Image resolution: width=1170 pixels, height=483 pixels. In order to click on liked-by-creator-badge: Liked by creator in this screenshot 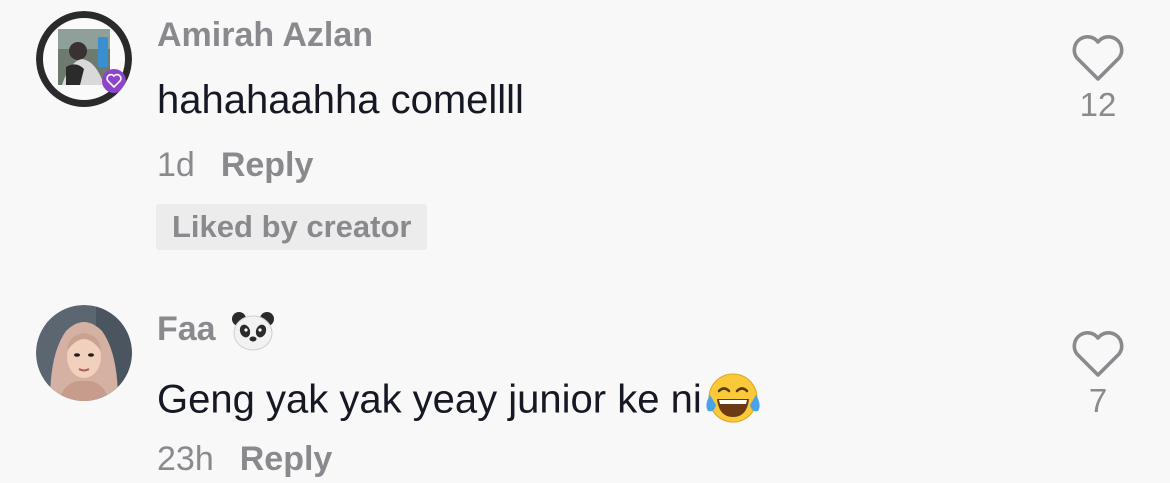, I will do `click(292, 227)`.